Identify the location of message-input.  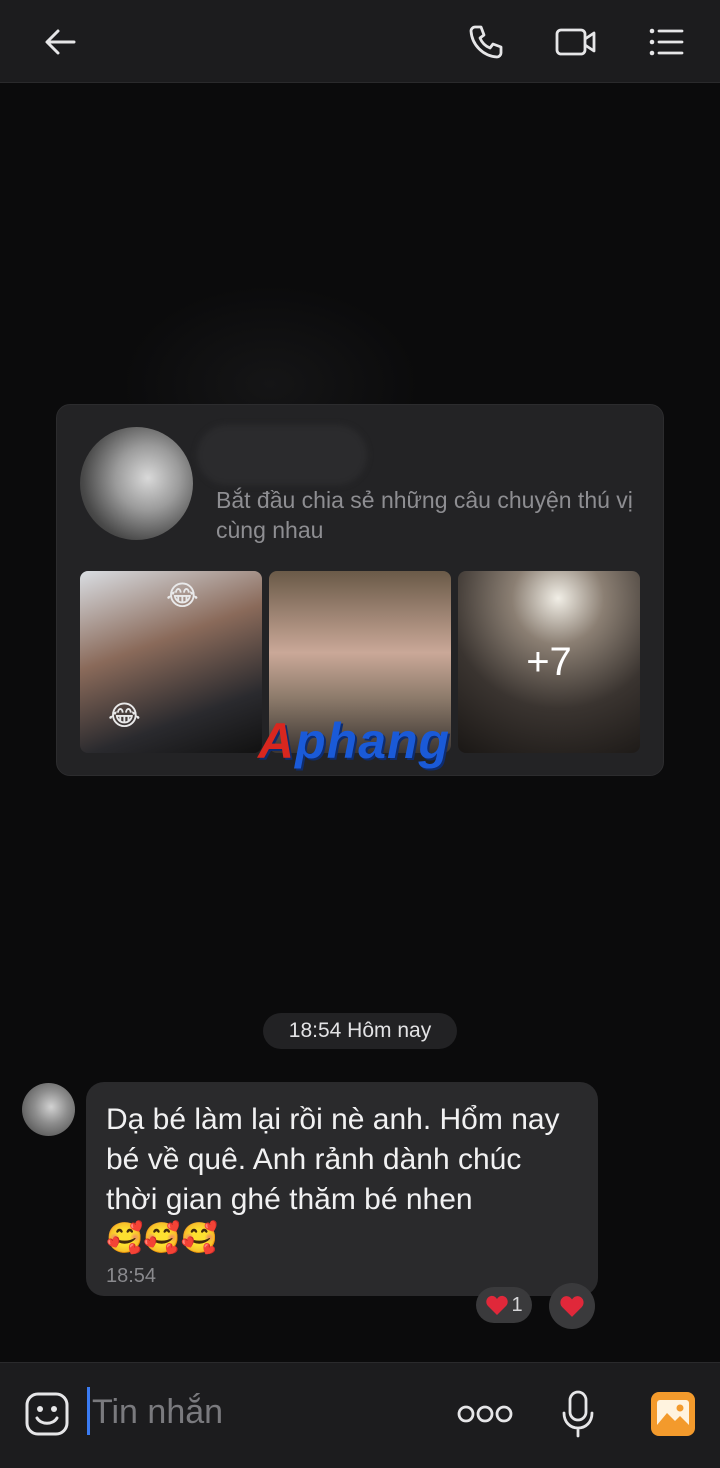
(262, 1412).